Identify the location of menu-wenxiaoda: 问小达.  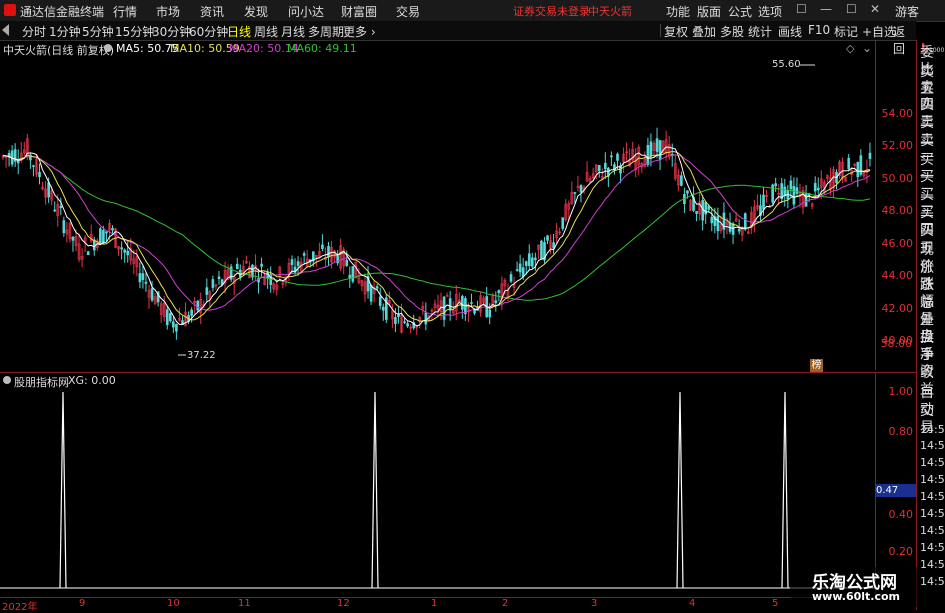
(306, 11).